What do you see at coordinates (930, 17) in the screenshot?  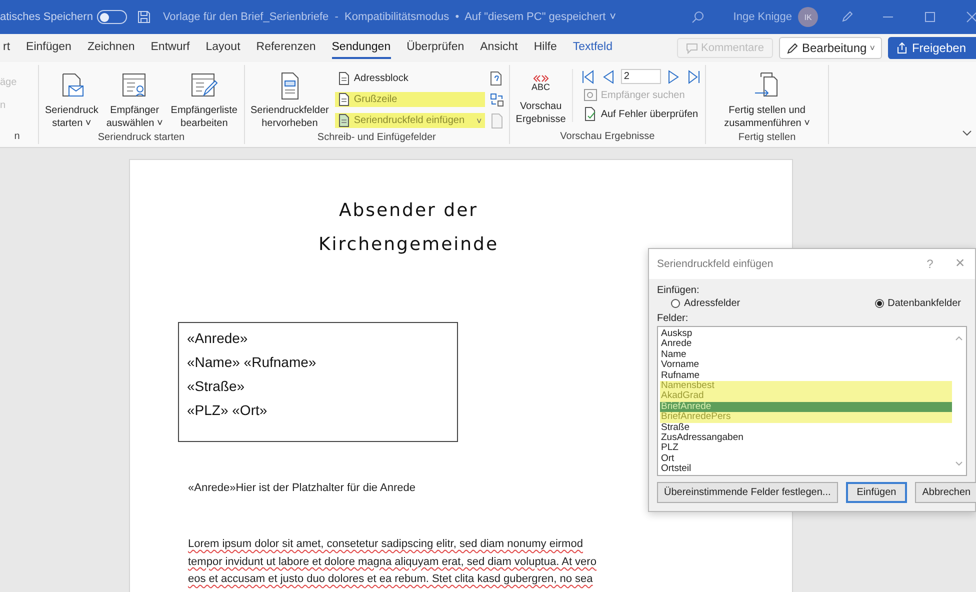 I see `maximize-icon` at bounding box center [930, 17].